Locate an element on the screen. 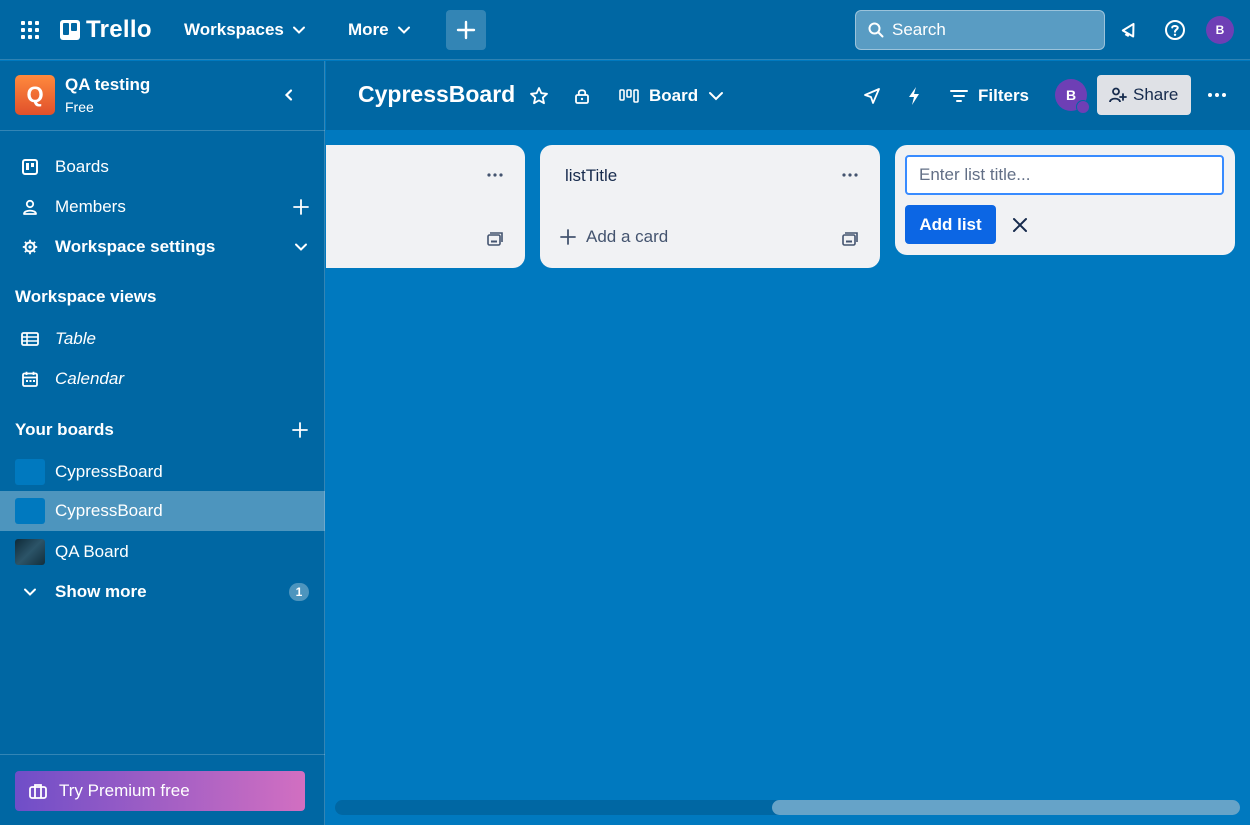 The width and height of the screenshot is (1250, 825). board-header: CypressBoard Board Filters B Share is located at coordinates (788, 95).